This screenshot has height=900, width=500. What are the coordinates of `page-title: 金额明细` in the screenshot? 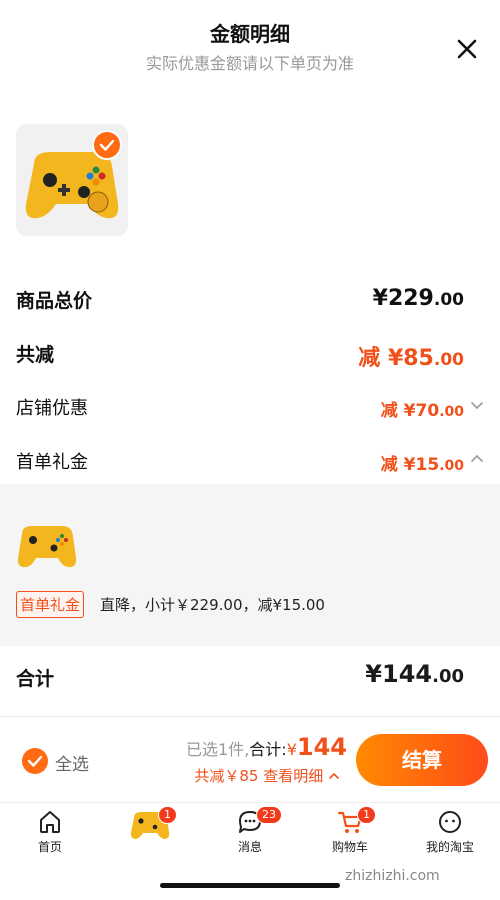 It's located at (250, 34).